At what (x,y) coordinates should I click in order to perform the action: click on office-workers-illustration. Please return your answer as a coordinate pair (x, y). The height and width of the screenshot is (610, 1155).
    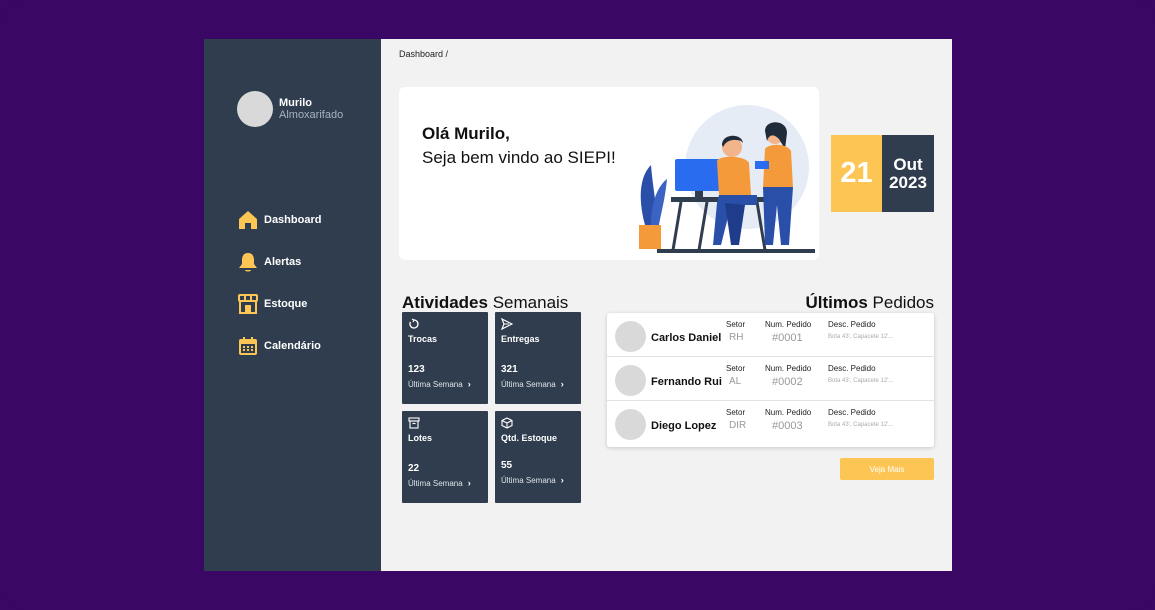
    Looking at the image, I should click on (727, 179).